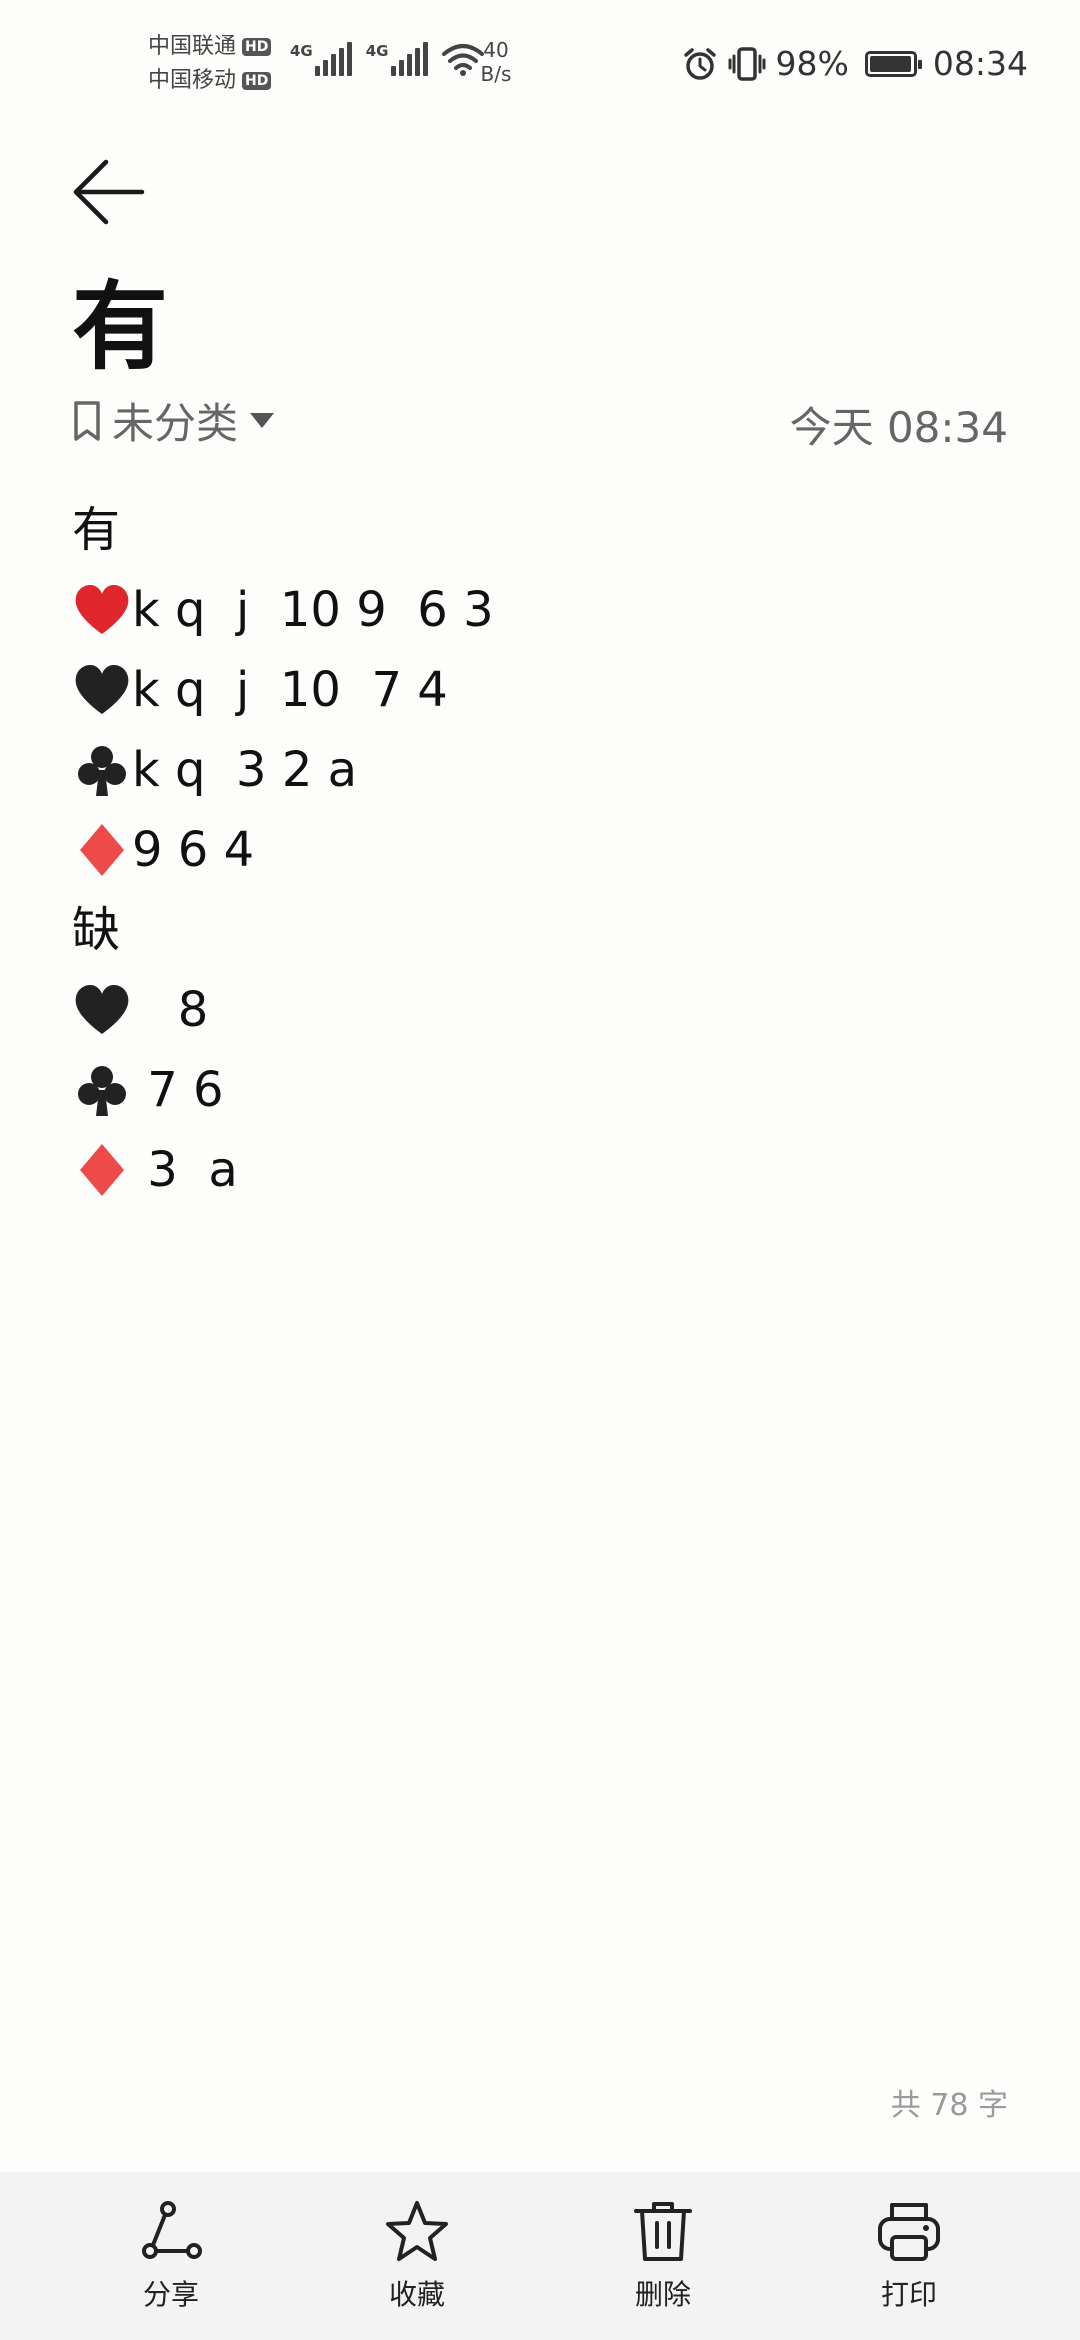 This screenshot has height=2340, width=1080. I want to click on status-time: 08:34, so click(980, 63).